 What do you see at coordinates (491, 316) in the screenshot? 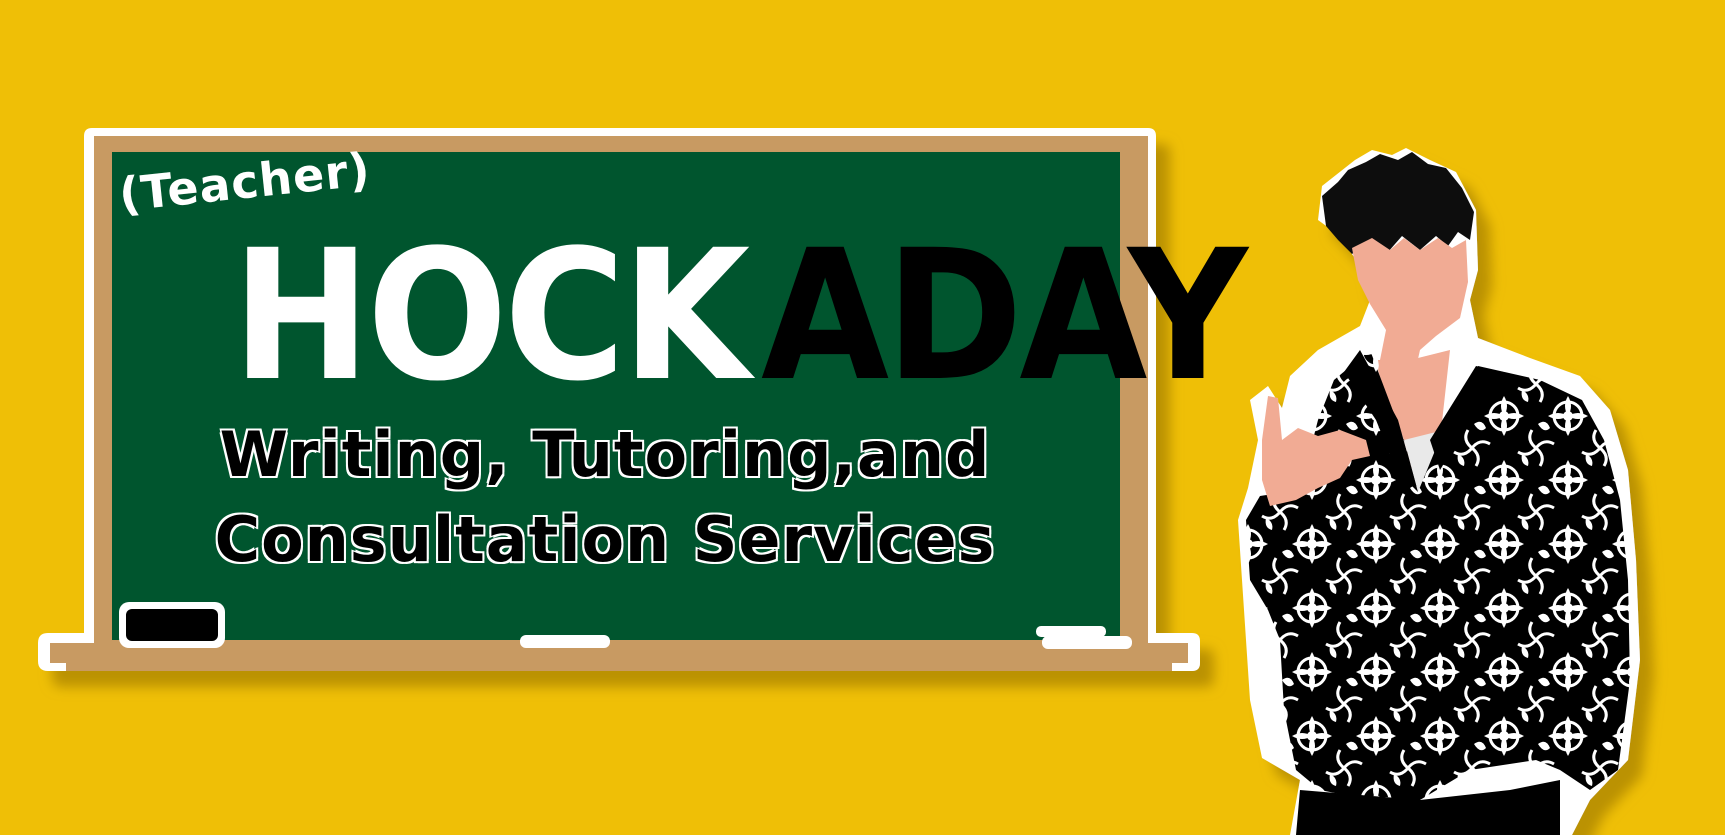
I see `headline-light-part: HOCK` at bounding box center [491, 316].